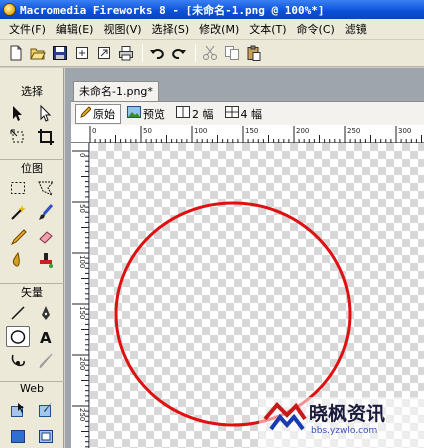  Describe the element at coordinates (46, 409) in the screenshot. I see `slice-icon` at that location.